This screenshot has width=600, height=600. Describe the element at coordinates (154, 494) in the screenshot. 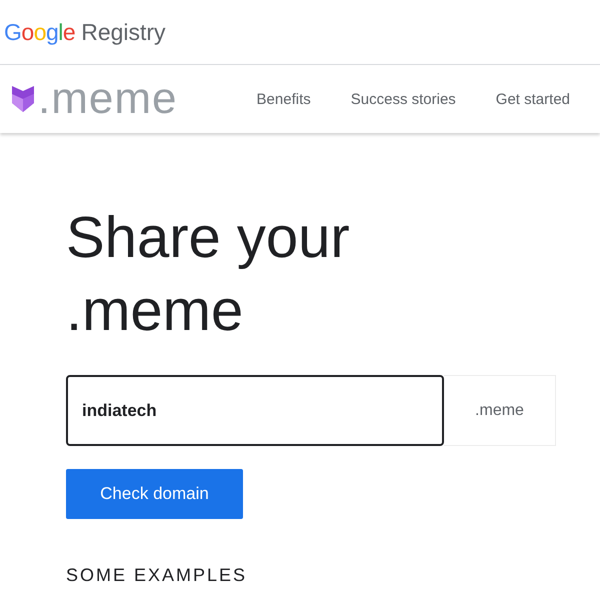

I see `check-domain-button: Check domain` at that location.